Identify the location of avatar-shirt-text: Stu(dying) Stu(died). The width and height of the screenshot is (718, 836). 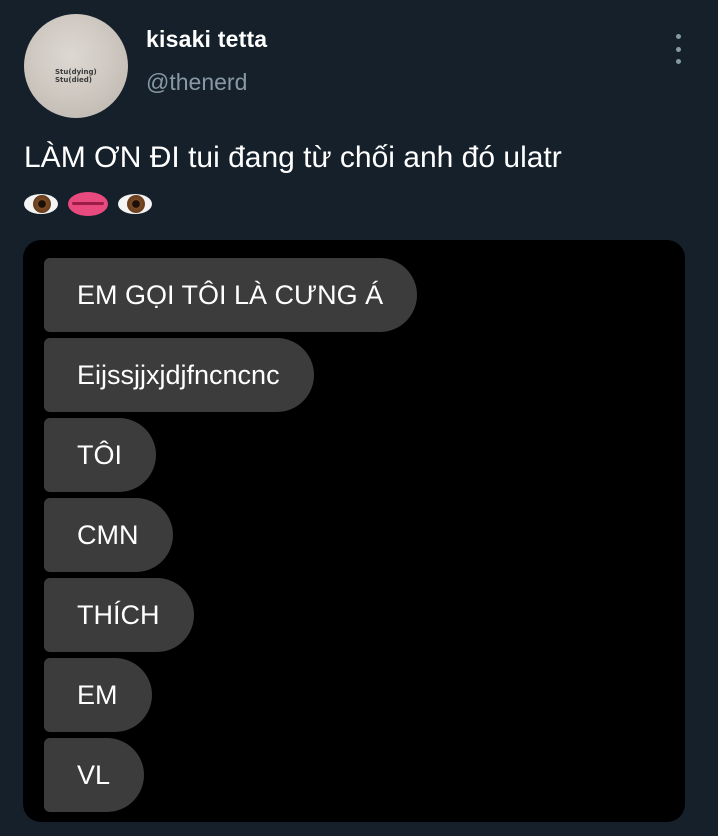
(76, 76).